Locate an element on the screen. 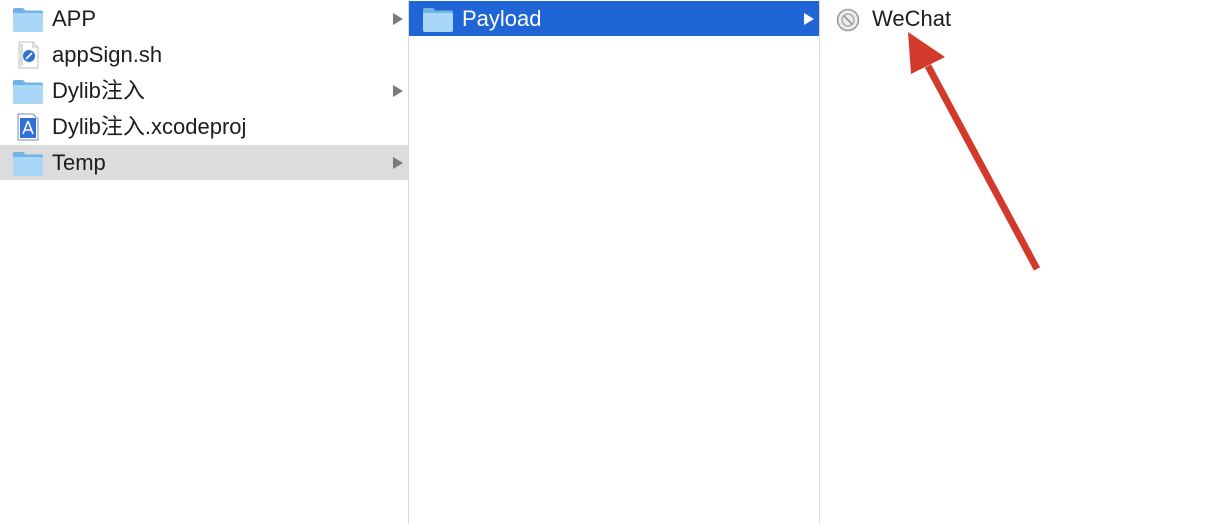  shell-script-icon is located at coordinates (28, 55).